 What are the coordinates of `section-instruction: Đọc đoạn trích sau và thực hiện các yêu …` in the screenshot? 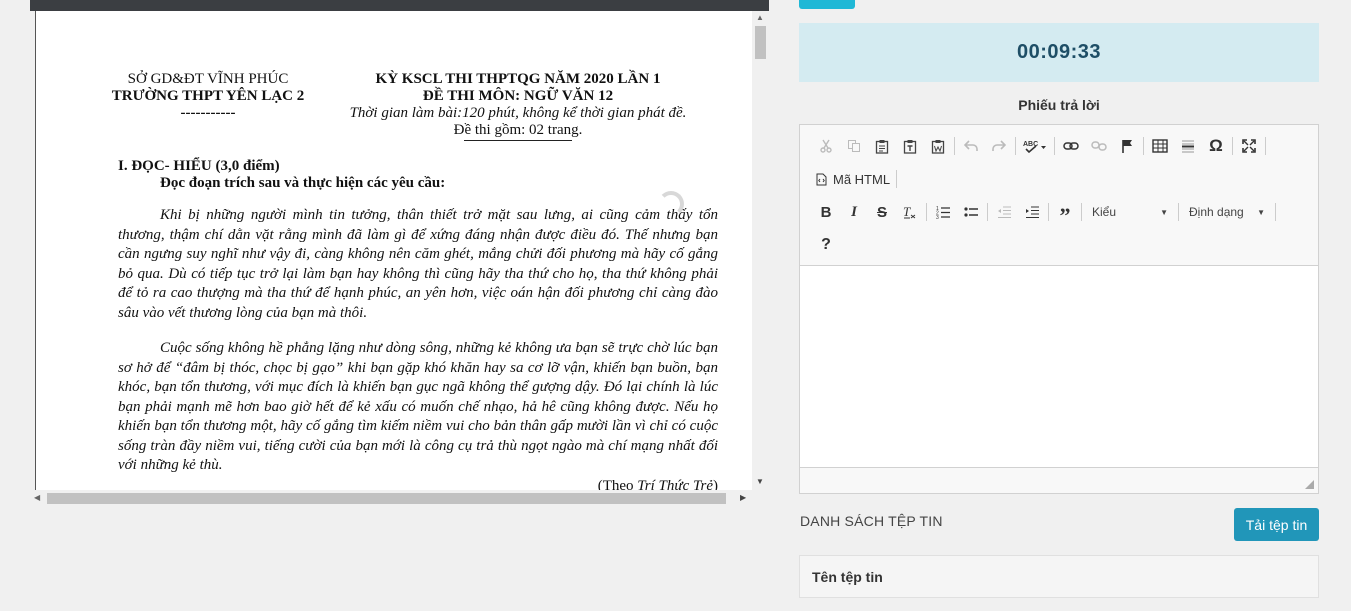 It's located at (303, 183).